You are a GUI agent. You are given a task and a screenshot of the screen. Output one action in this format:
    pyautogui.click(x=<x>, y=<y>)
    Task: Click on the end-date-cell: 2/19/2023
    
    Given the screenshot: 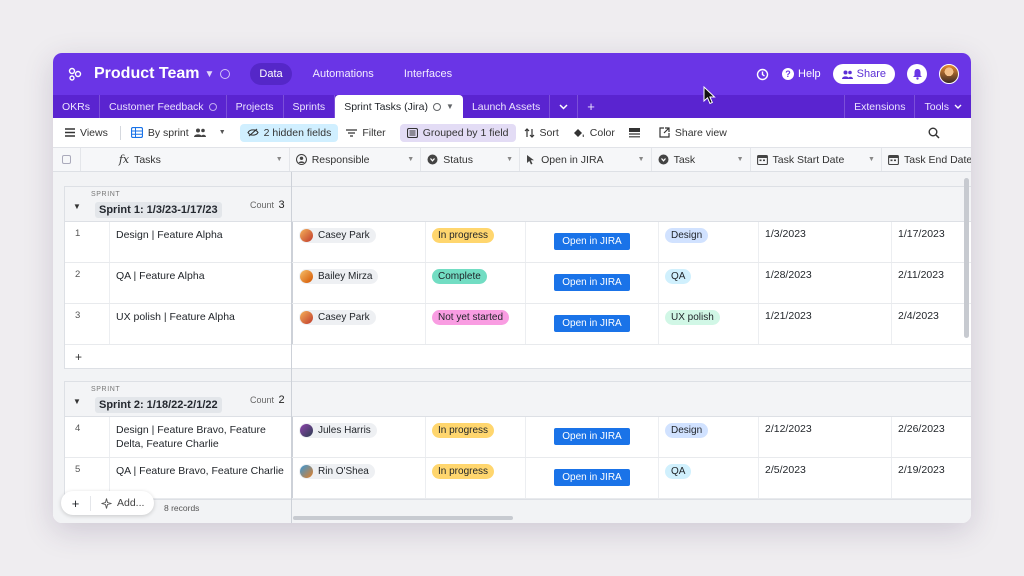 What is the action you would take?
    pyautogui.click(x=931, y=478)
    